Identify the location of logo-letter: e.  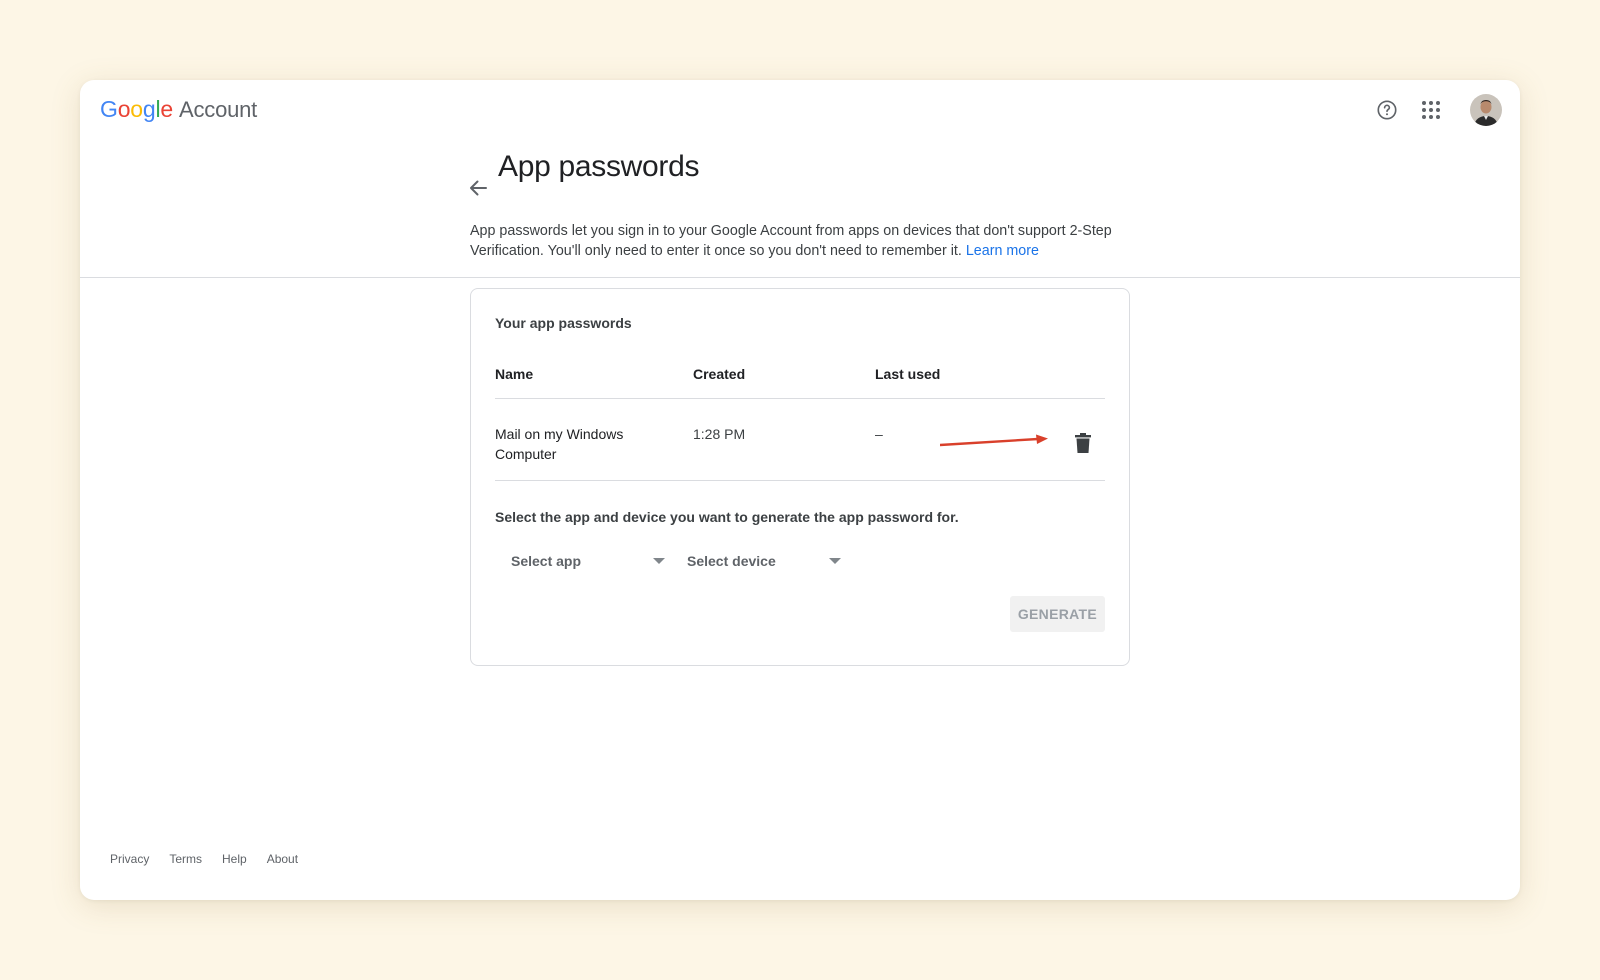
(166, 109).